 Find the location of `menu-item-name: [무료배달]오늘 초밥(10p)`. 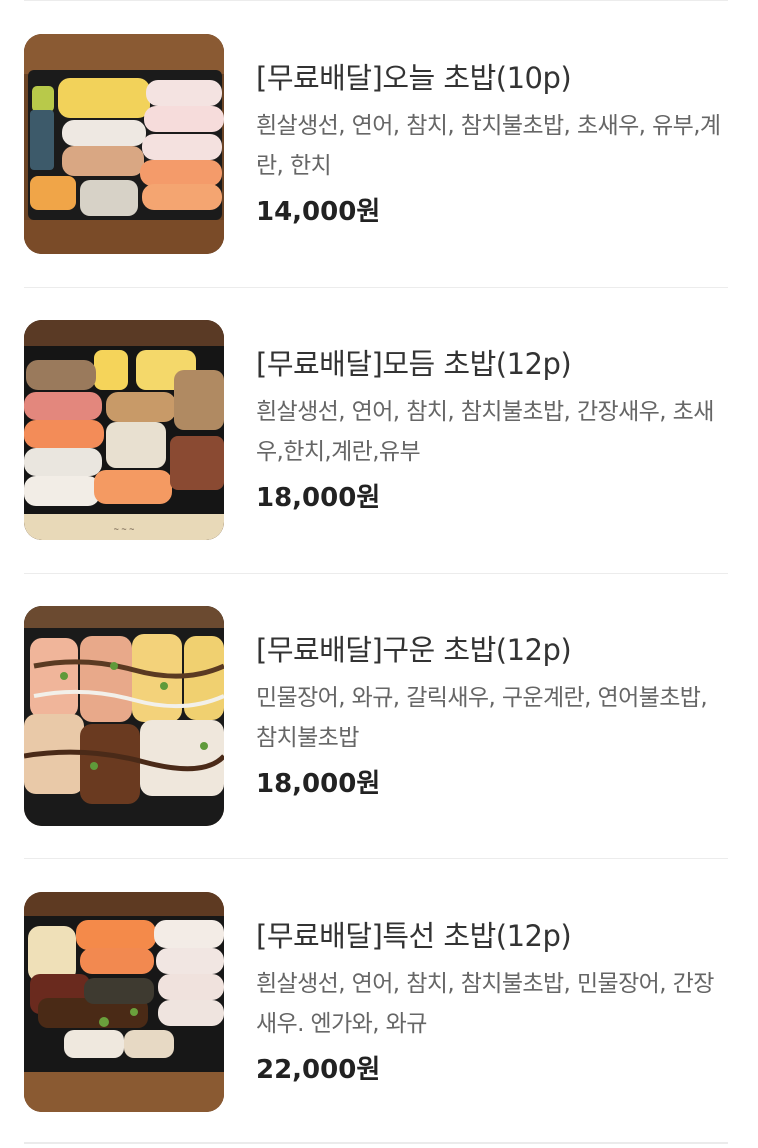

menu-item-name: [무료배달]오늘 초밥(10p) is located at coordinates (414, 78).